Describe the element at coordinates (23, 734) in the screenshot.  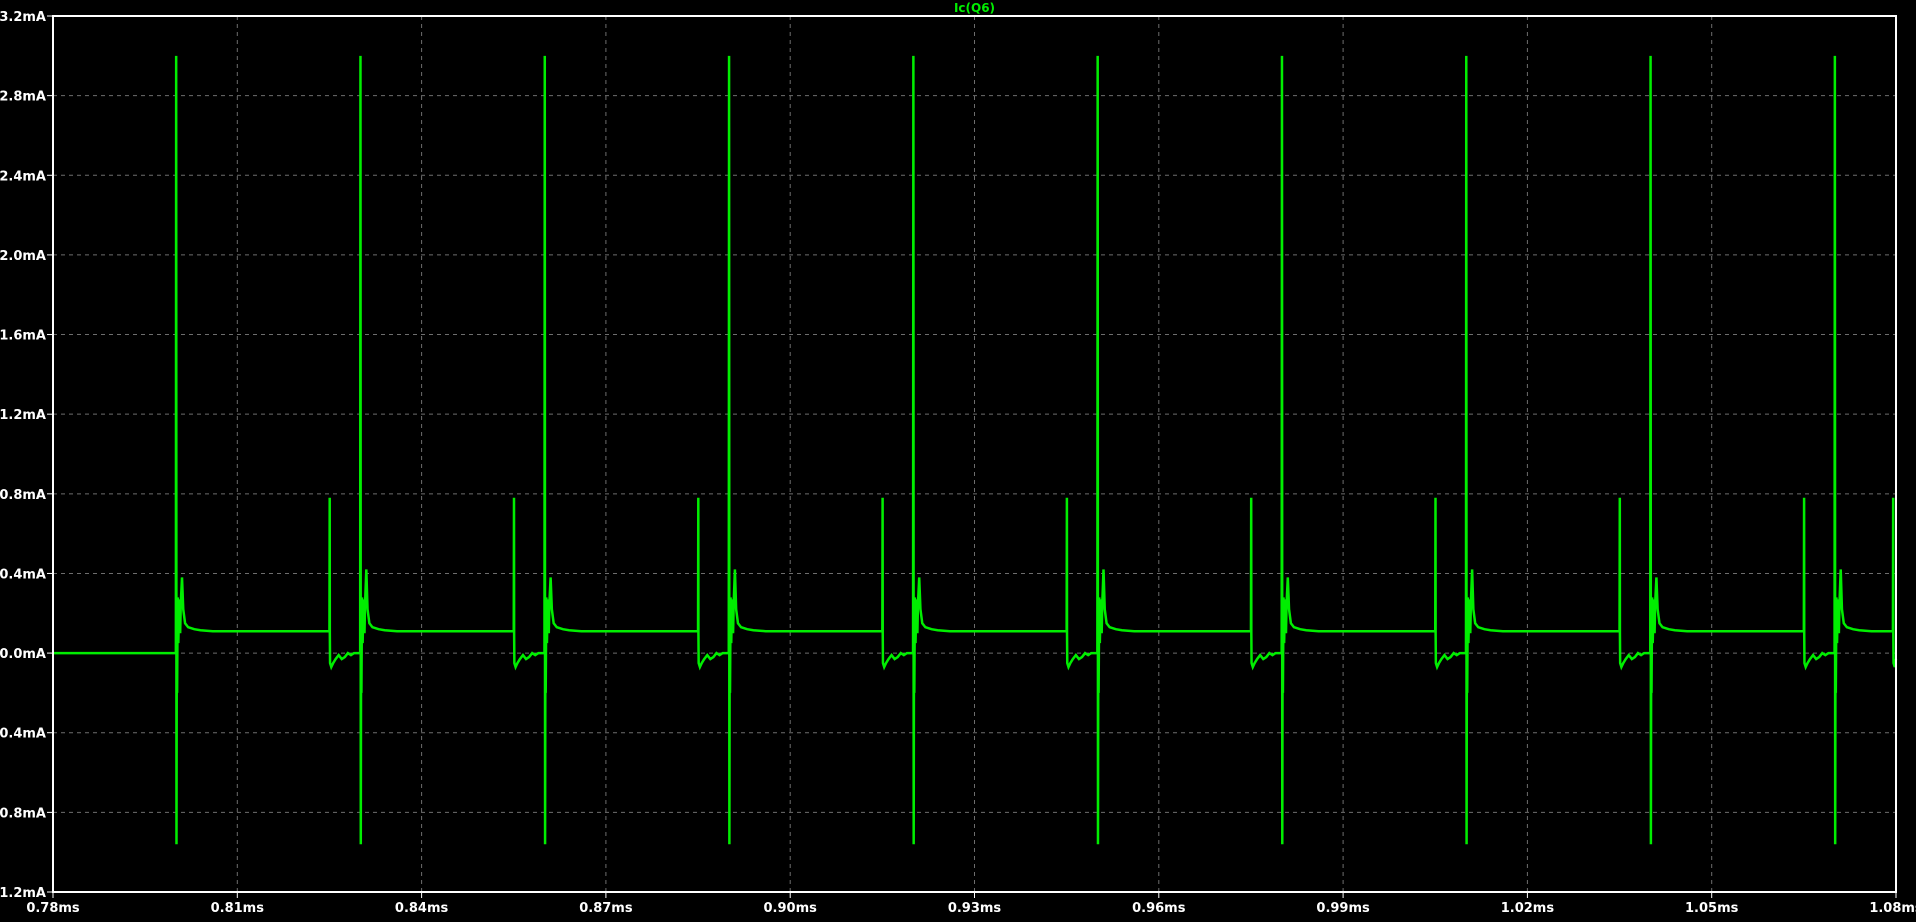
I see `y-tick-label: -0.4mA` at that location.